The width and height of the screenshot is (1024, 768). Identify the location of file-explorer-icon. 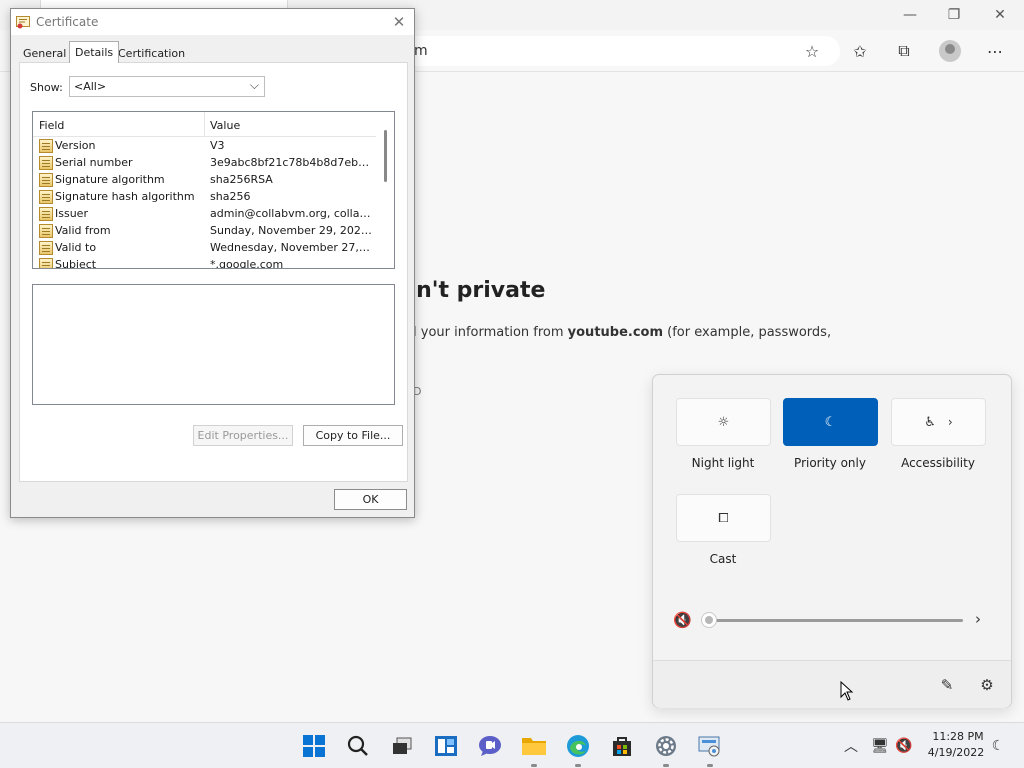
(534, 749).